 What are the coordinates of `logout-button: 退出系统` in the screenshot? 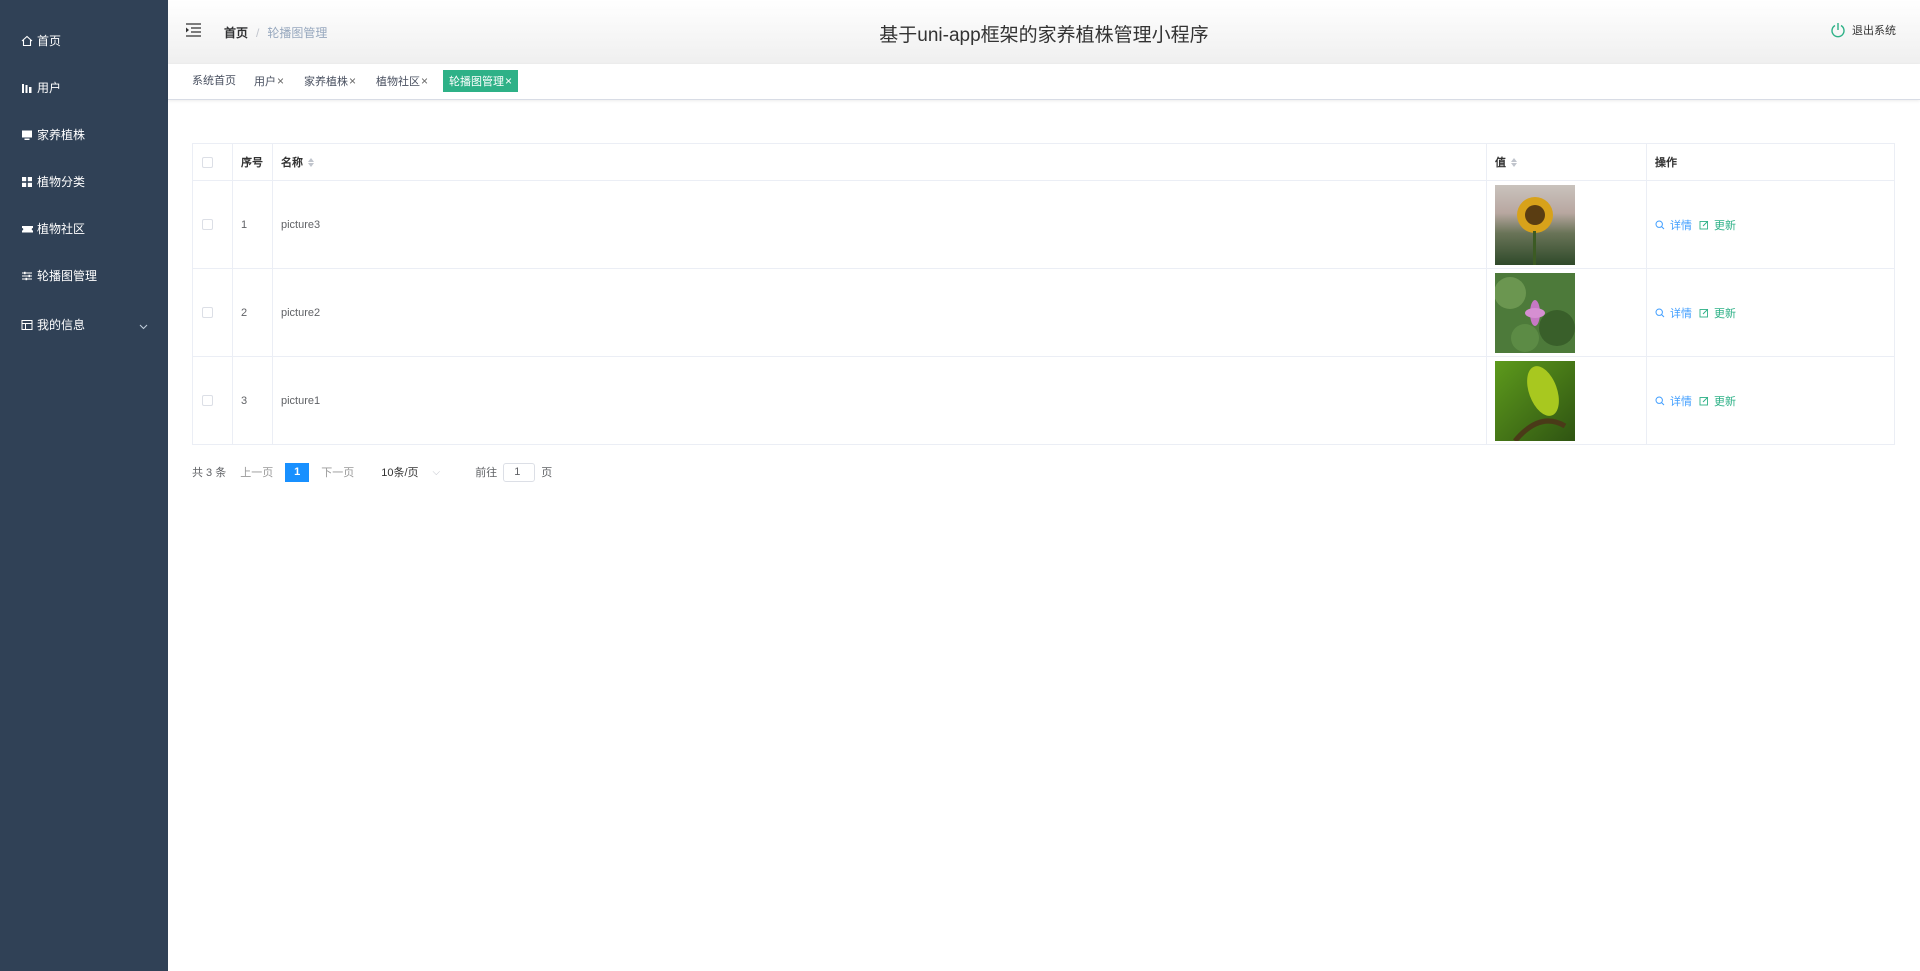 It's located at (1863, 30).